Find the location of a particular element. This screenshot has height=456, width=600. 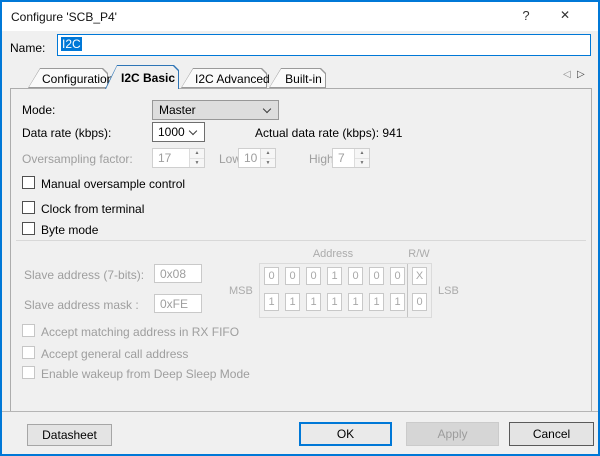

help-icon: ? is located at coordinates (526, 17).